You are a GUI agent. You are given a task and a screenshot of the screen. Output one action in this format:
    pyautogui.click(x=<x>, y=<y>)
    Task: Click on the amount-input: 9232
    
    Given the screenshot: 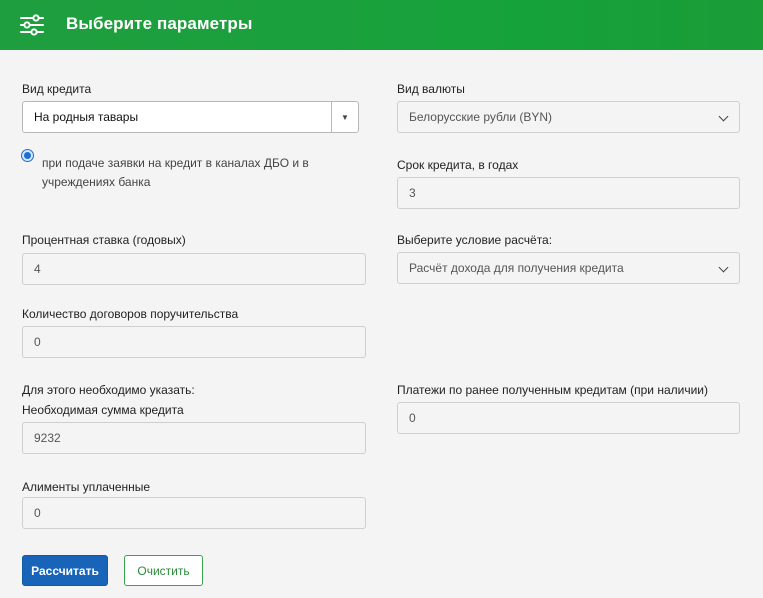 What is the action you would take?
    pyautogui.click(x=194, y=438)
    